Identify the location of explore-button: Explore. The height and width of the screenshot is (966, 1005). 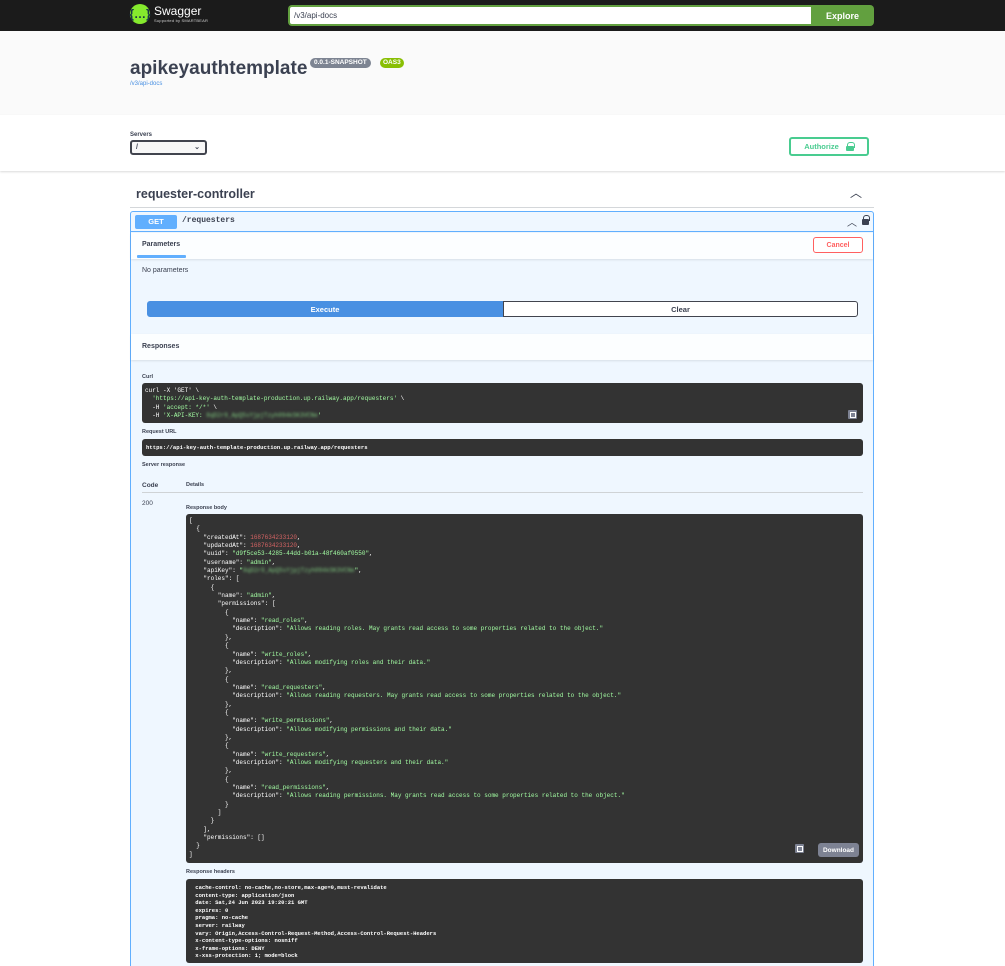
(842, 15).